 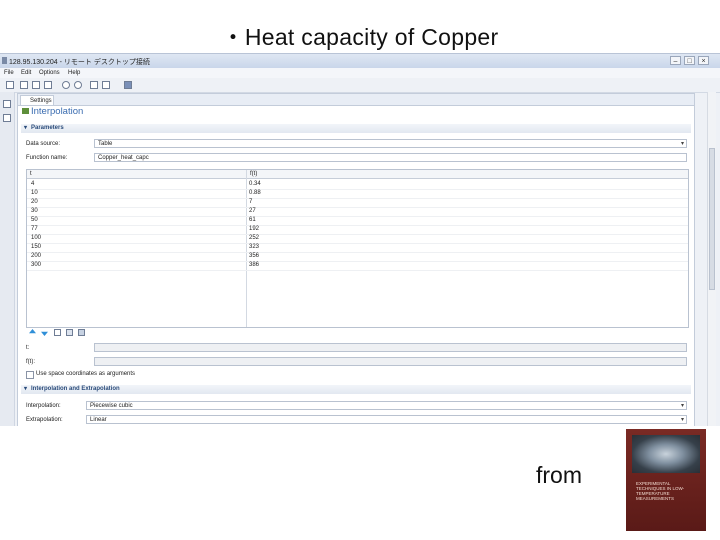 I want to click on cell-ft: 0.88, so click(x=255, y=193).